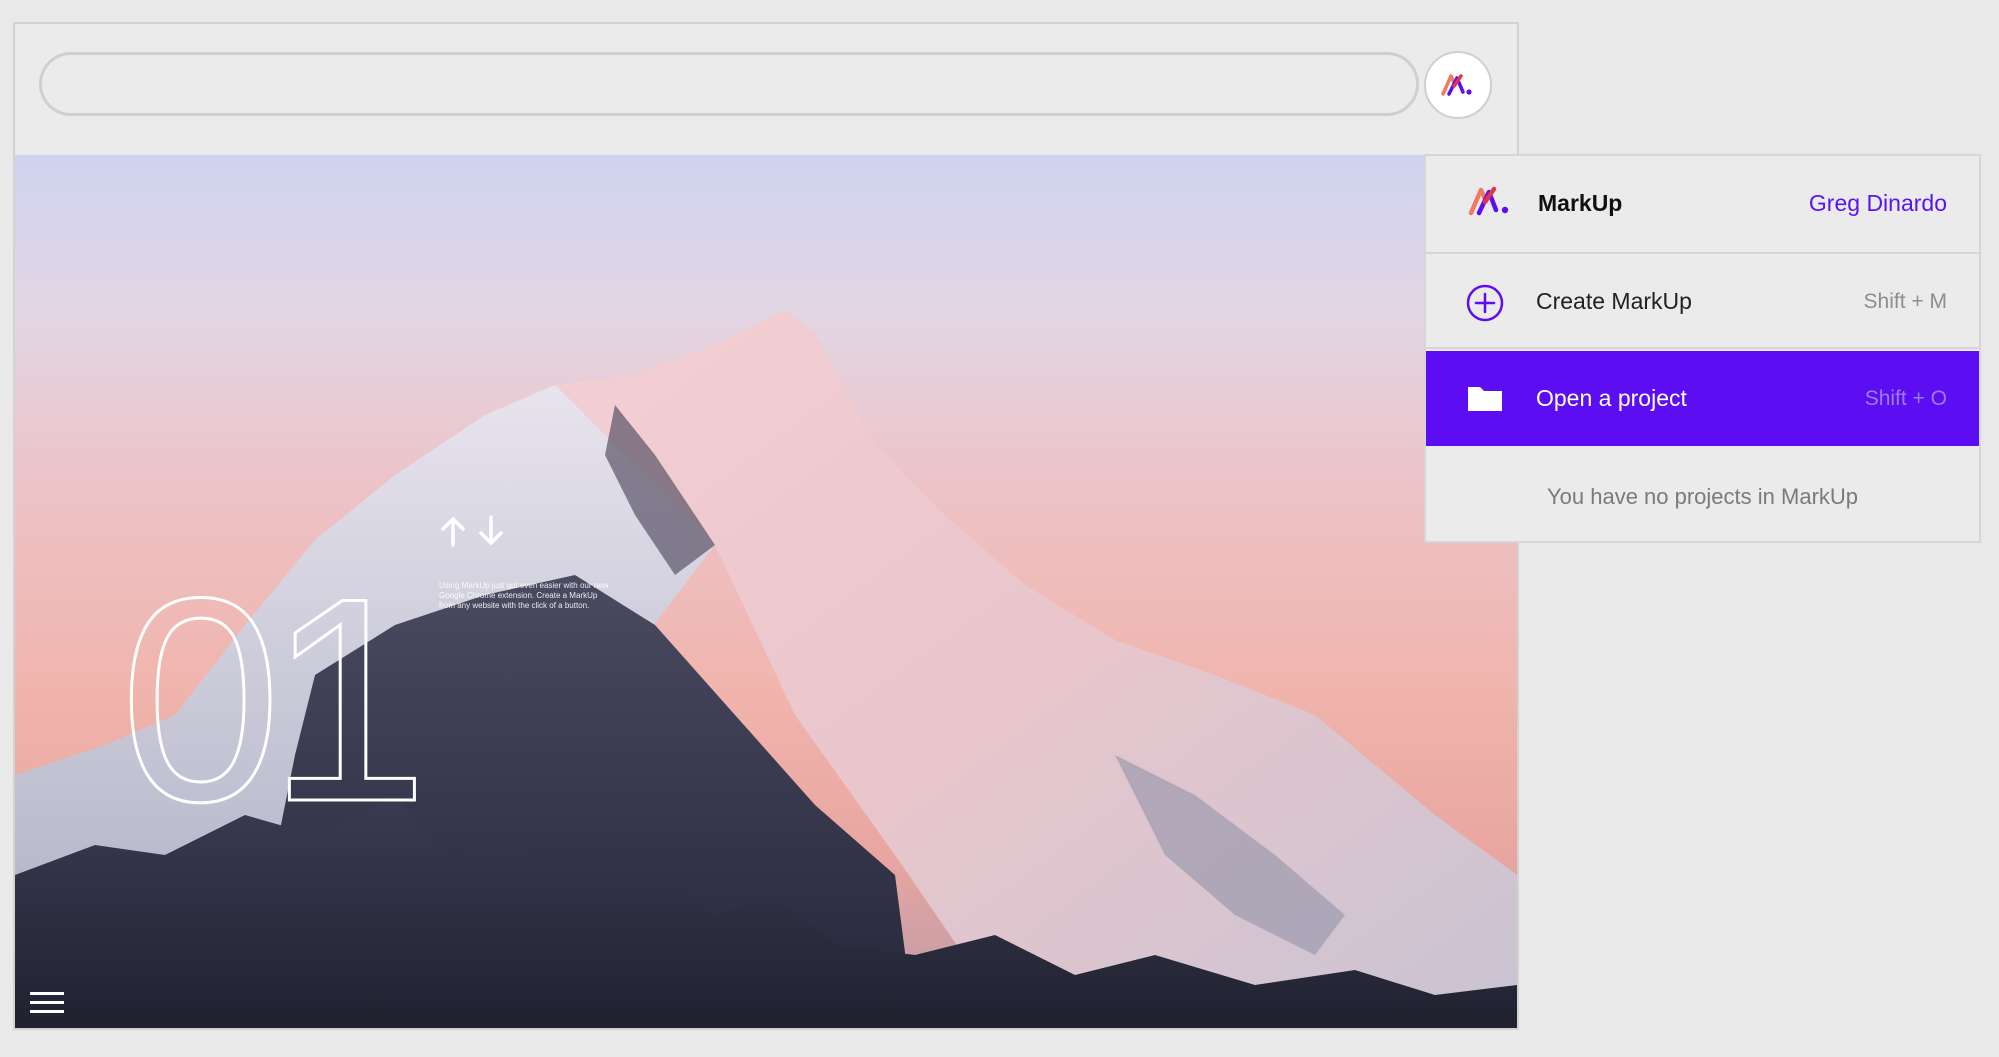 This screenshot has width=1999, height=1057. What do you see at coordinates (1580, 203) in the screenshot?
I see `brand-name: MarkUp` at bounding box center [1580, 203].